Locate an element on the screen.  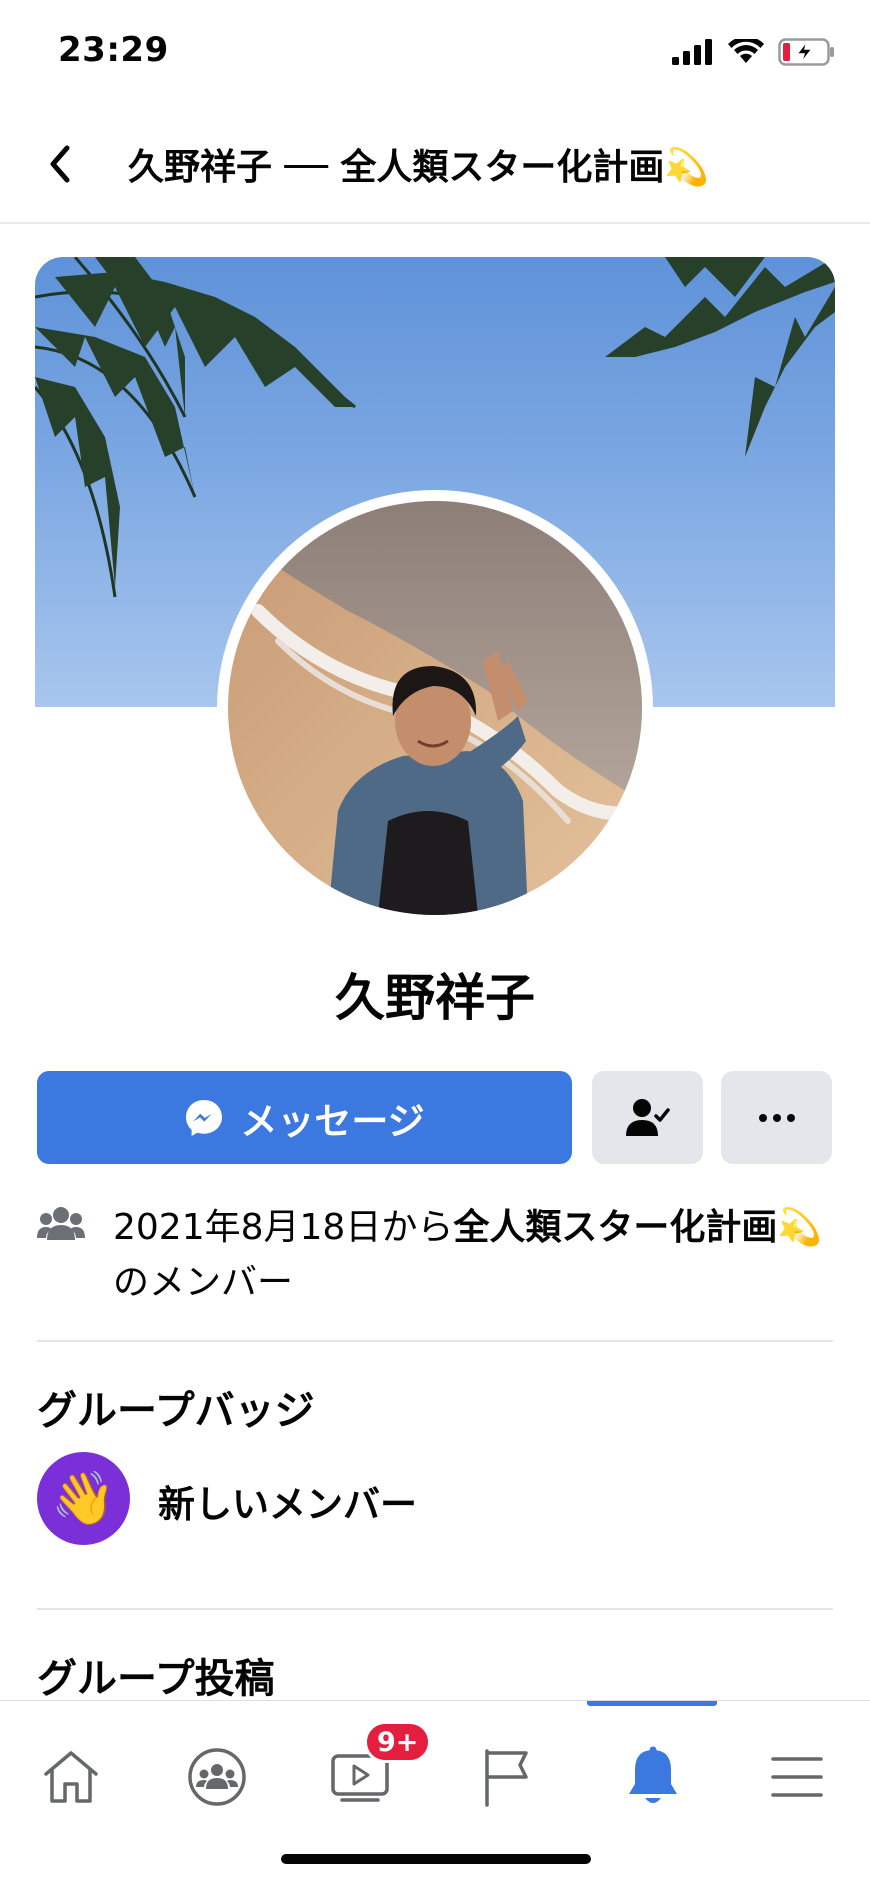
tab-notifications is located at coordinates (653, 1777).